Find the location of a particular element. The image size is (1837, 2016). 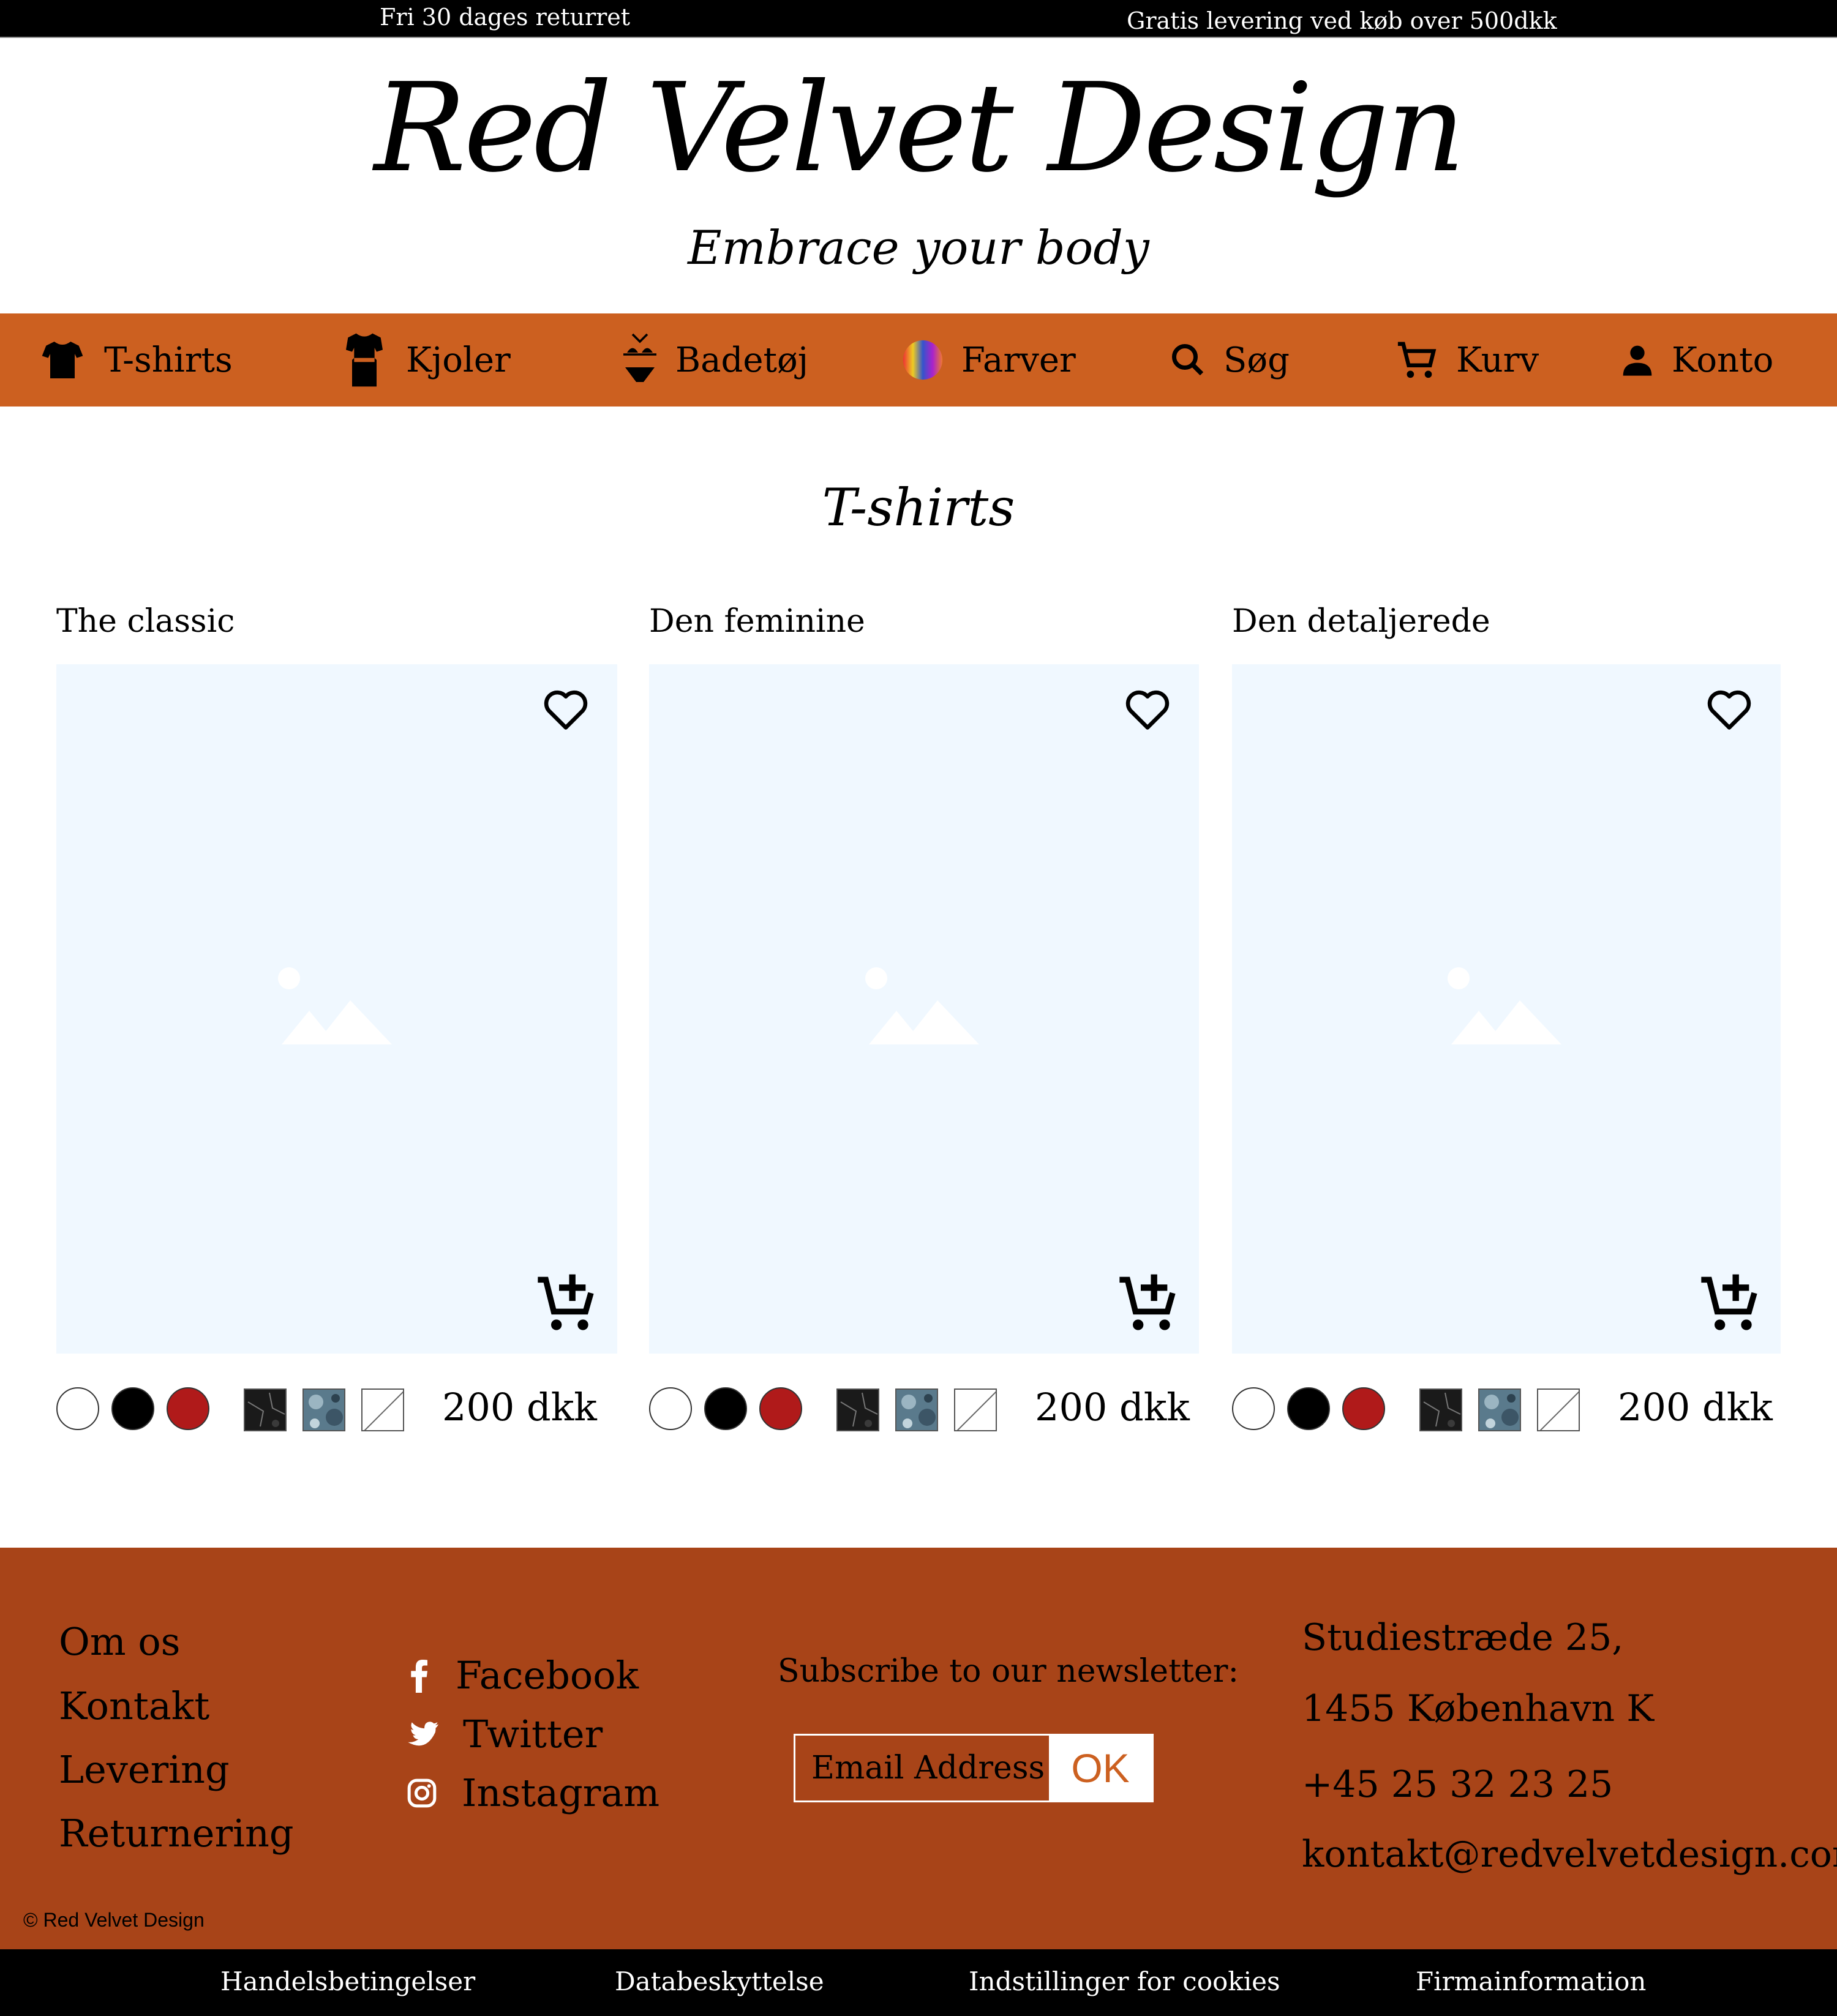

nav-item-label: Kurv is located at coordinates (1497, 360).